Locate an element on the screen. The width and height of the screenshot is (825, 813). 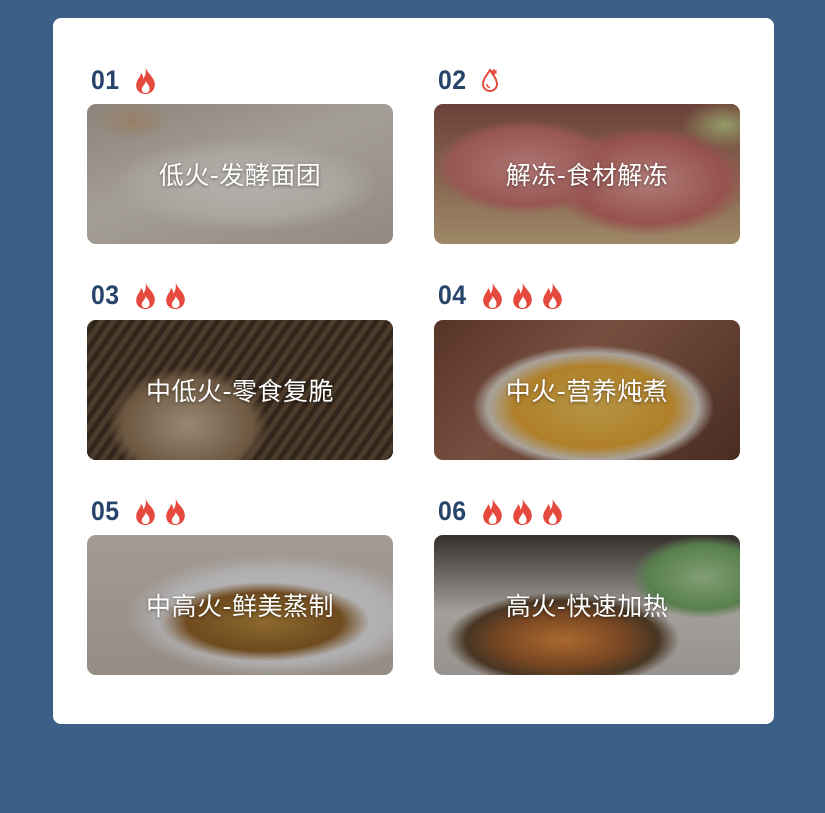
mode-label: 高火-快速加热 is located at coordinates (587, 606).